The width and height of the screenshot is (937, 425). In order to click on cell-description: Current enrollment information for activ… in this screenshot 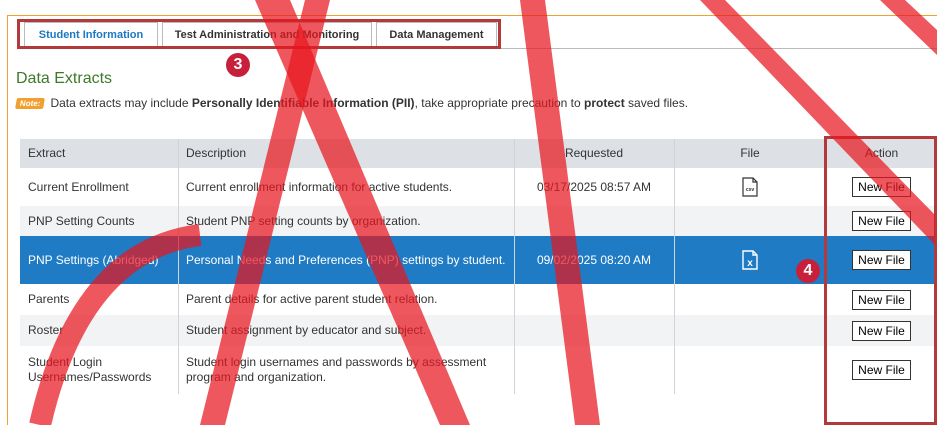, I will do `click(319, 186)`.